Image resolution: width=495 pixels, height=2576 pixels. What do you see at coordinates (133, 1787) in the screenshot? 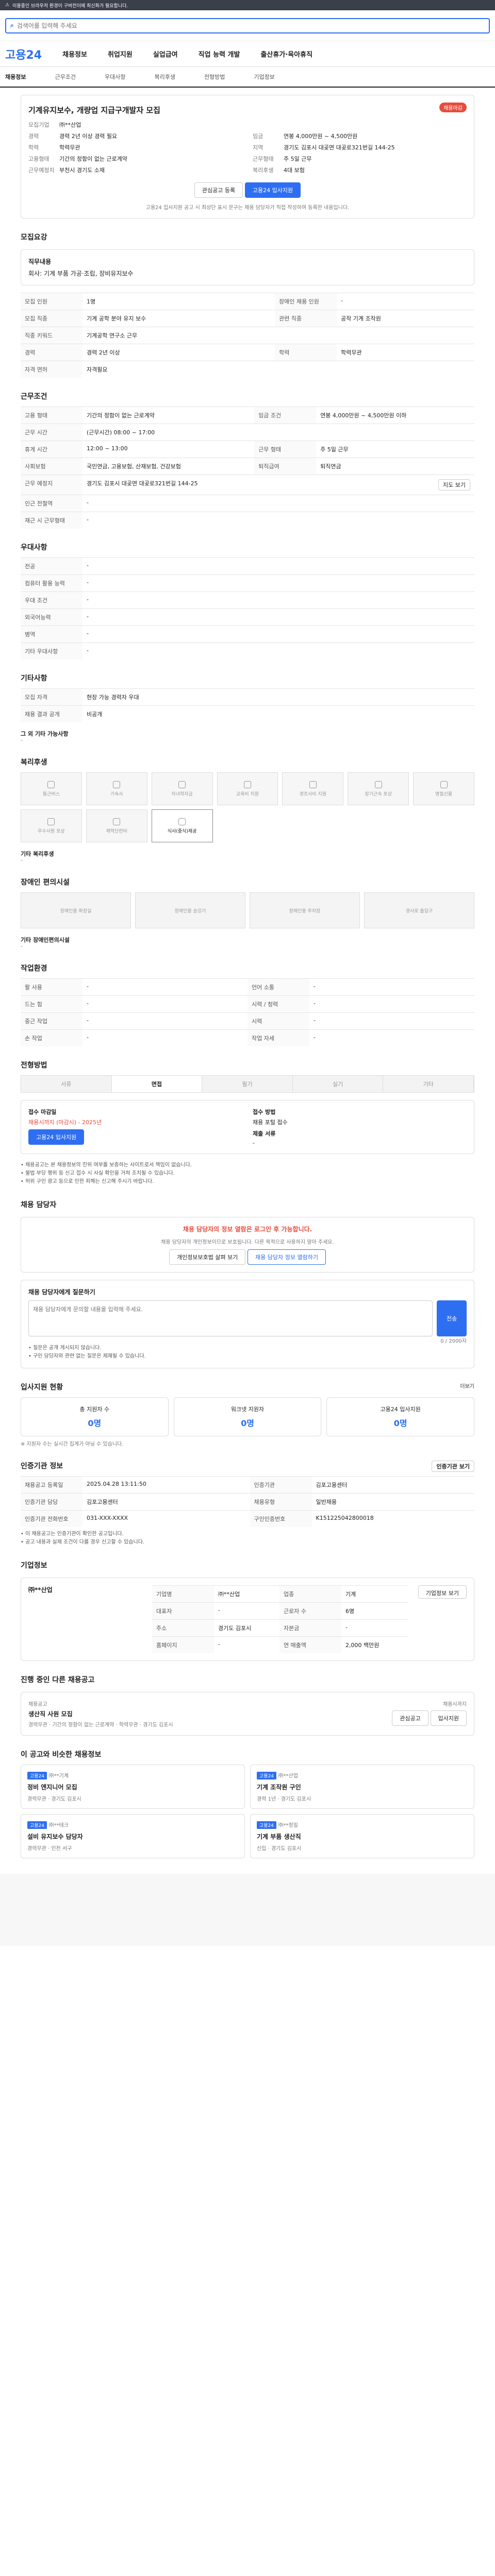
I see `recommend-card: 고용24 ㈜**기계 정비 엔지니어 모집 경력무관 · 경기도 김포시` at bounding box center [133, 1787].